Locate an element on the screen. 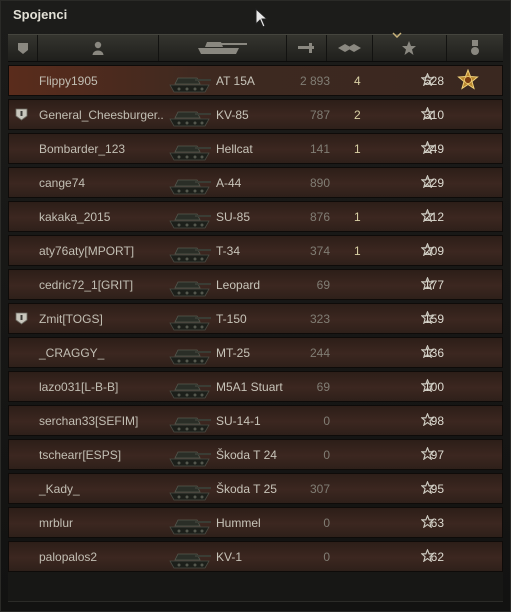  player-name: _CRAGGY_ is located at coordinates (72, 353).